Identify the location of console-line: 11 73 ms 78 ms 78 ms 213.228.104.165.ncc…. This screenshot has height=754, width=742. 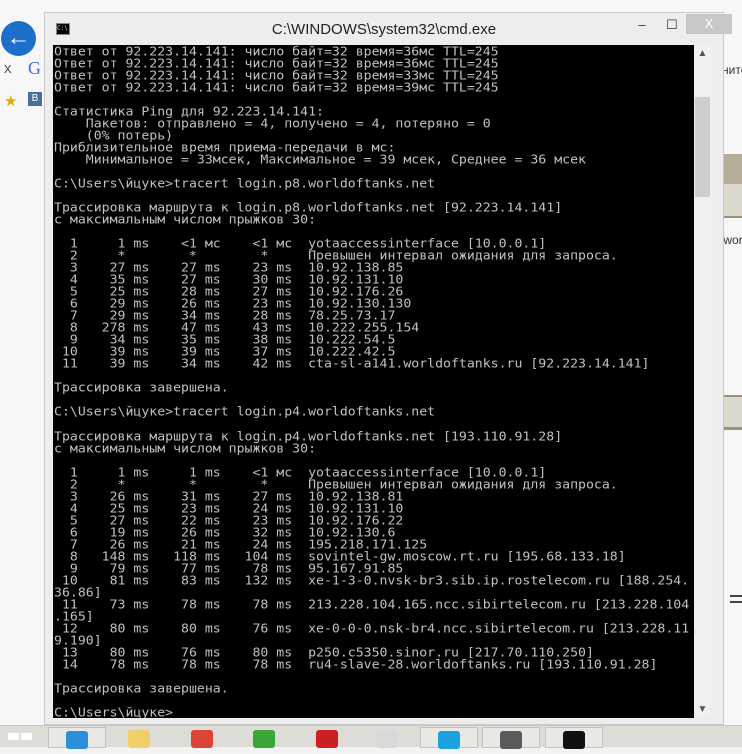
(372, 604).